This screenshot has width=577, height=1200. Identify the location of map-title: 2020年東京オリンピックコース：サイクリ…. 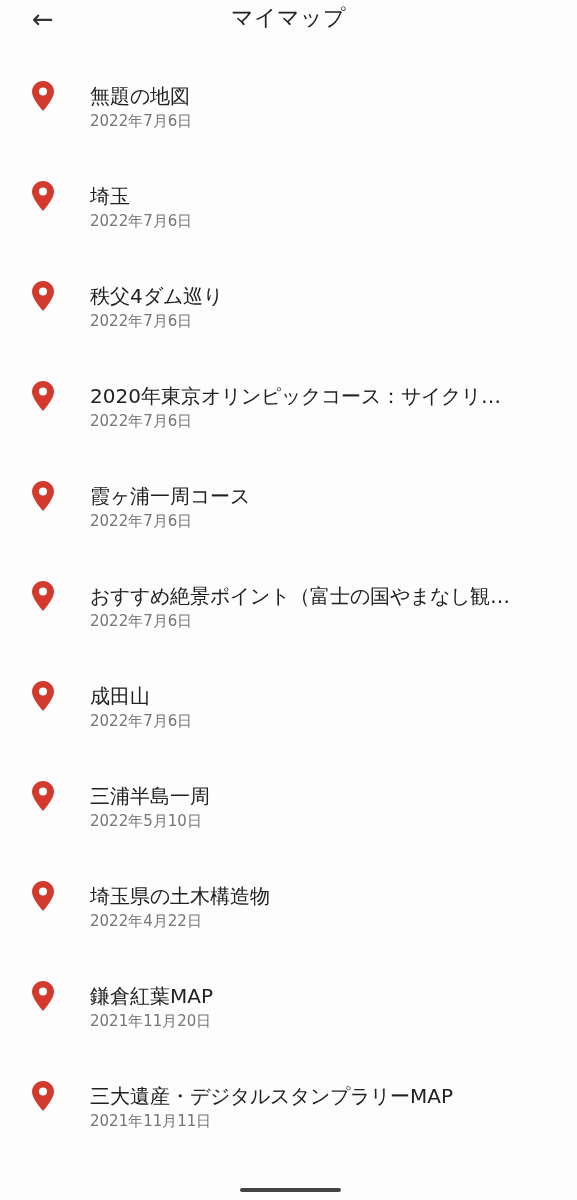
(295, 396).